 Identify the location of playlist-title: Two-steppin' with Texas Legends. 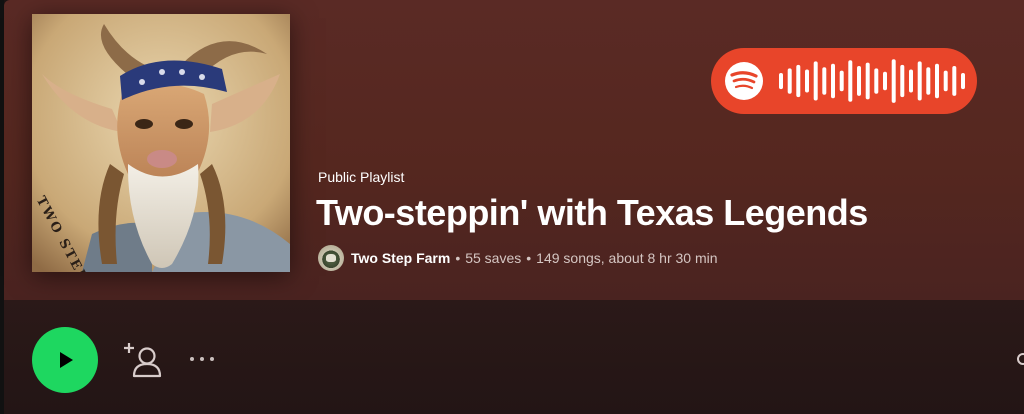
(592, 212).